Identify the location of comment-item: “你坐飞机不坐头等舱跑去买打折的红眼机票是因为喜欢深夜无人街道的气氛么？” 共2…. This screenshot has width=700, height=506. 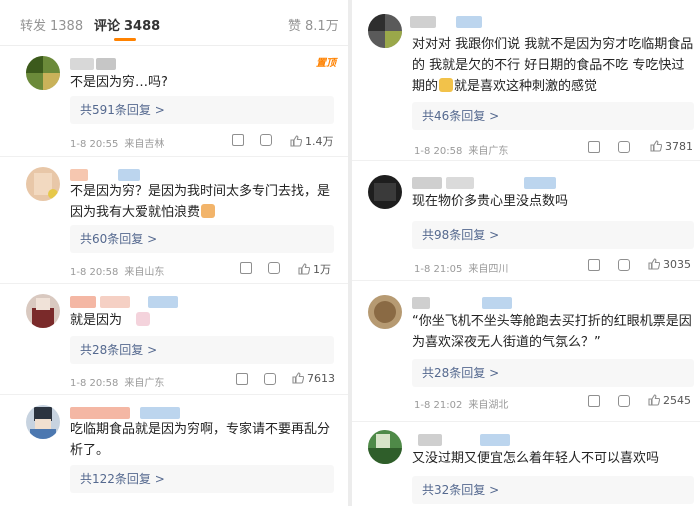
(526, 351).